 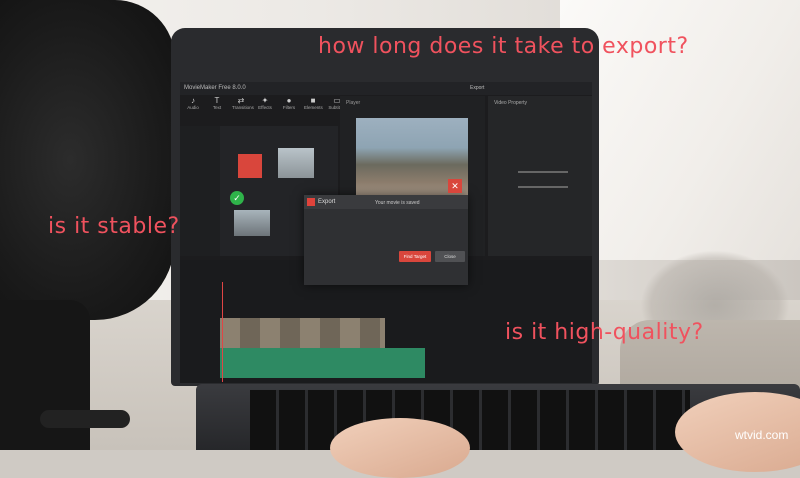 What do you see at coordinates (543, 172) in the screenshot?
I see `property-slider` at bounding box center [543, 172].